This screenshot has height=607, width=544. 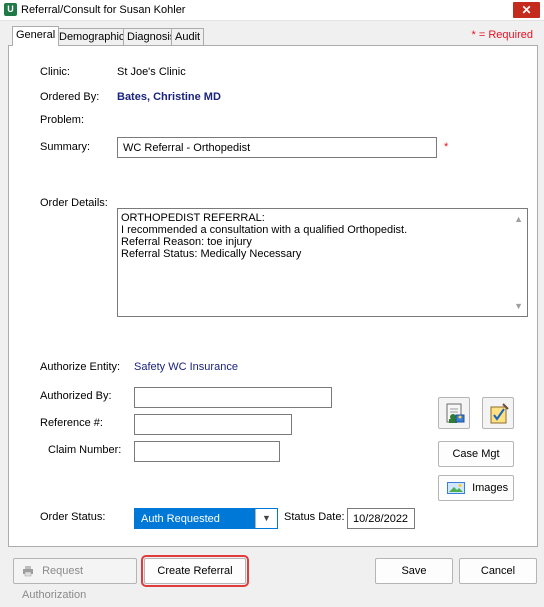 What do you see at coordinates (195, 571) in the screenshot?
I see `create-referral-button: Create Referral` at bounding box center [195, 571].